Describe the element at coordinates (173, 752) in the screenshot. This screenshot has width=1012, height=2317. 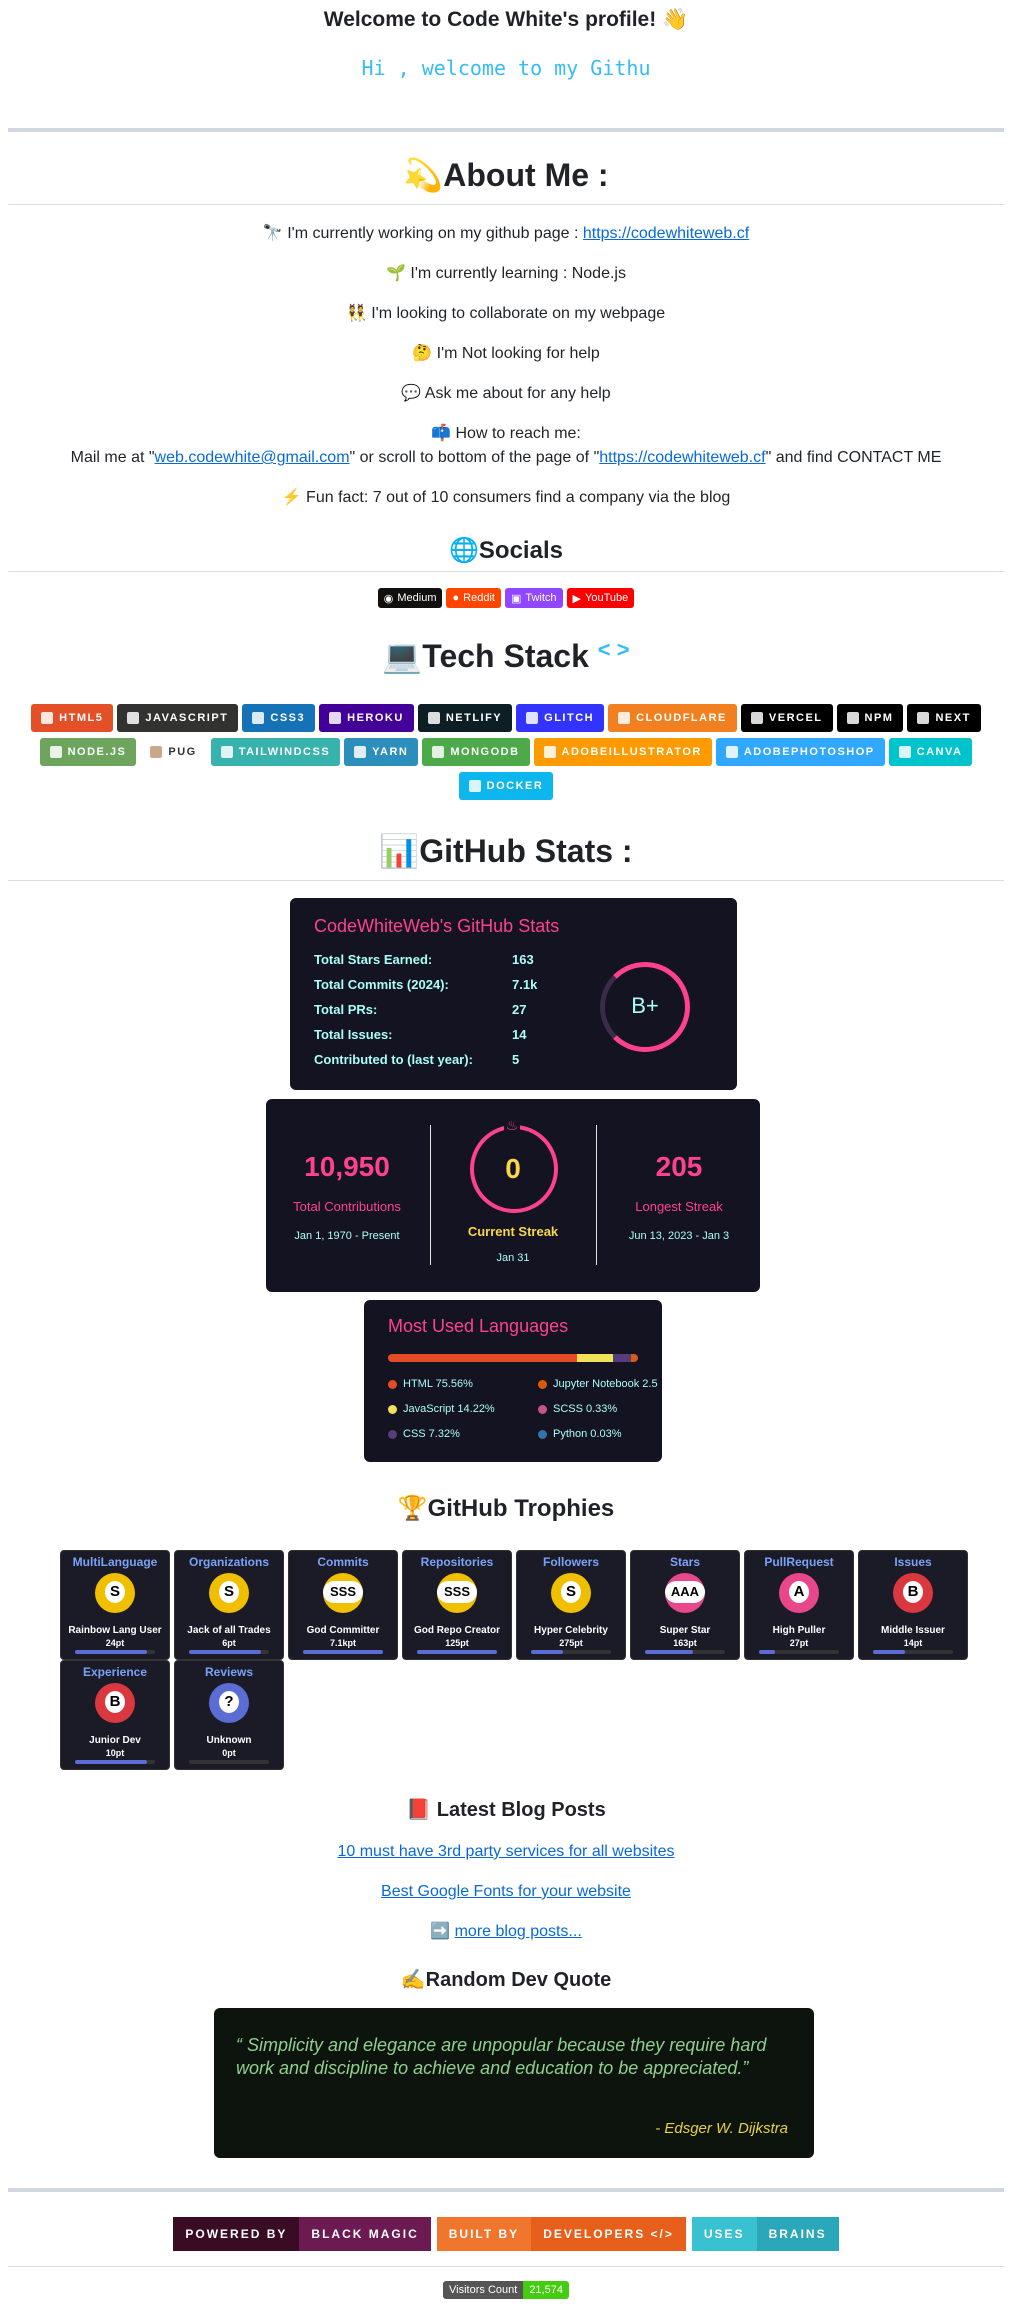
I see `tech-badge-pug: PUG` at that location.